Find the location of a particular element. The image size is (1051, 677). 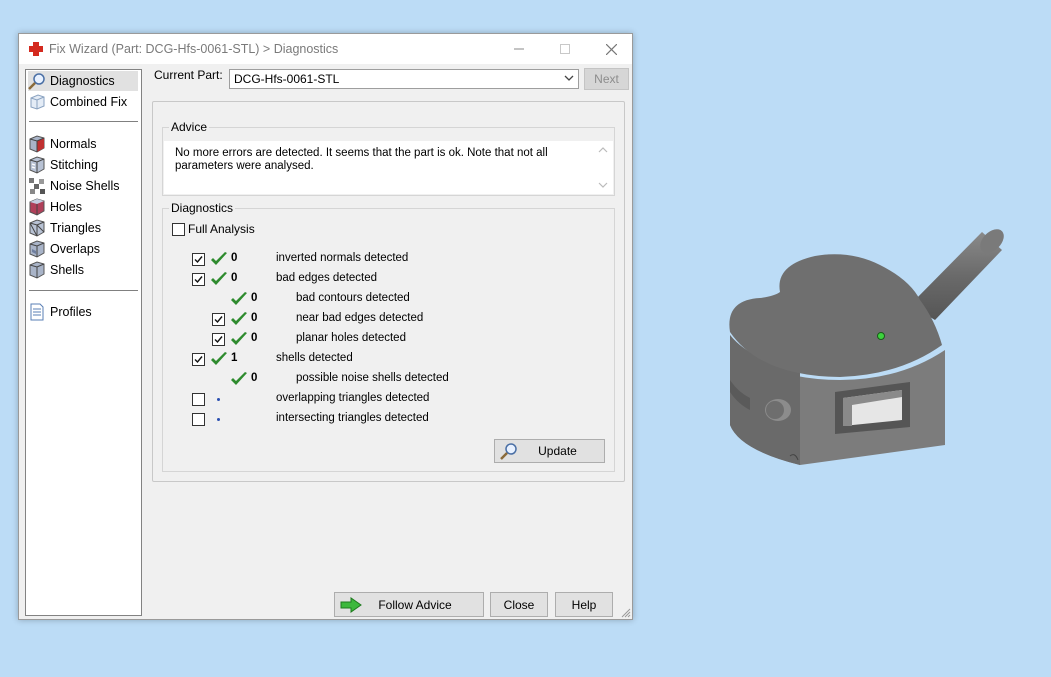

row-checkbox-near-bad-edges is located at coordinates (218, 319).